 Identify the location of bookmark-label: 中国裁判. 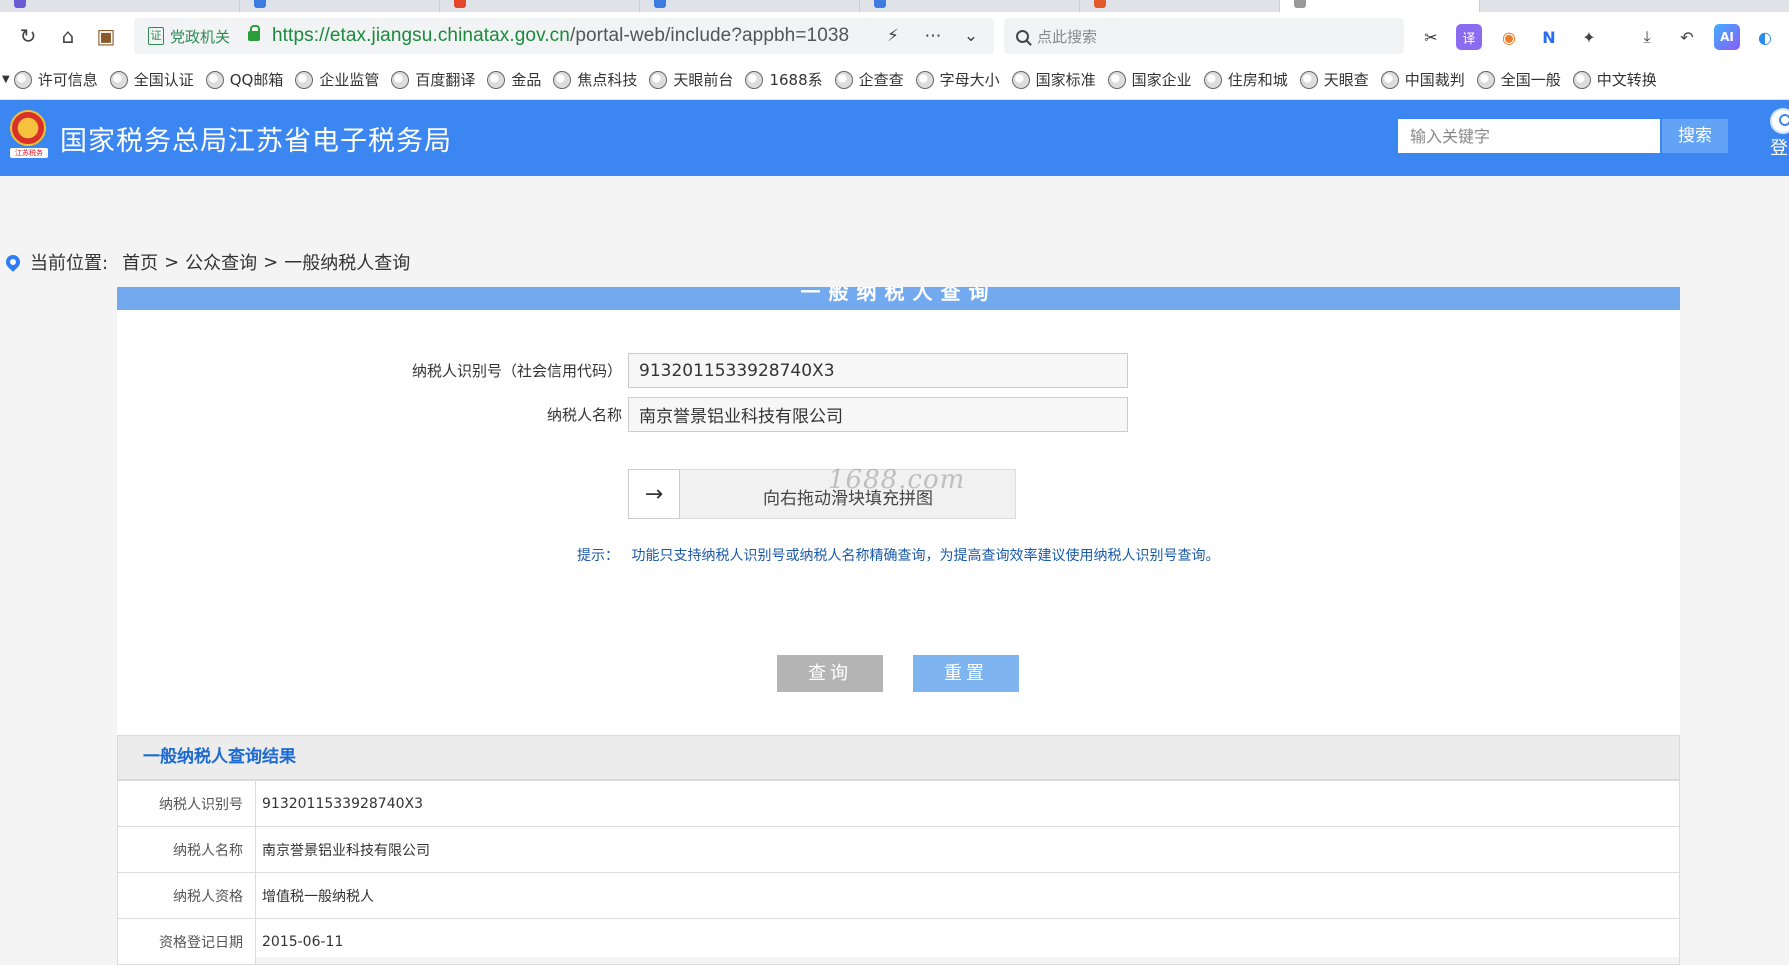
(1434, 80).